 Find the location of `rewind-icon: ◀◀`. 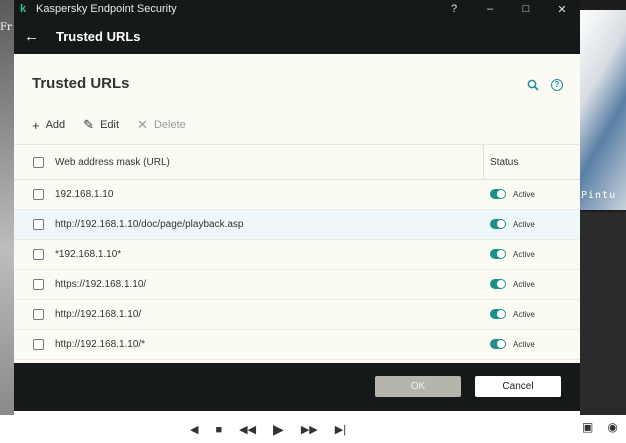

rewind-icon: ◀◀ is located at coordinates (247, 429).